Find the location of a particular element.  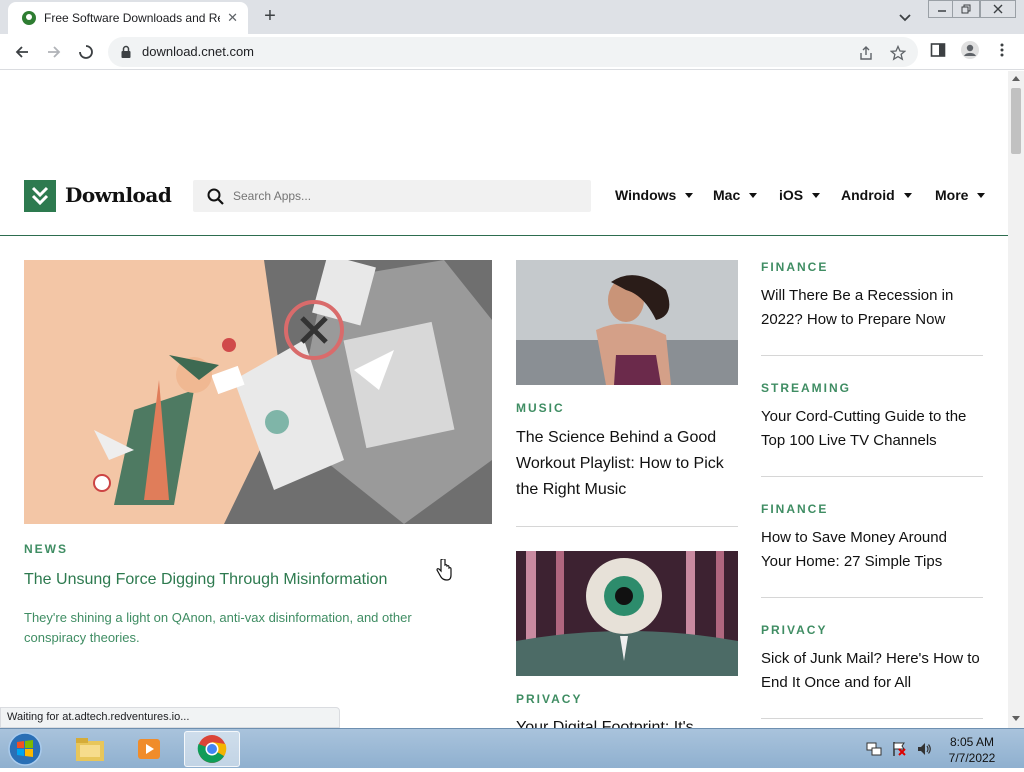

privacy-headline: Your Digital Footprint: It's is located at coordinates (629, 722).